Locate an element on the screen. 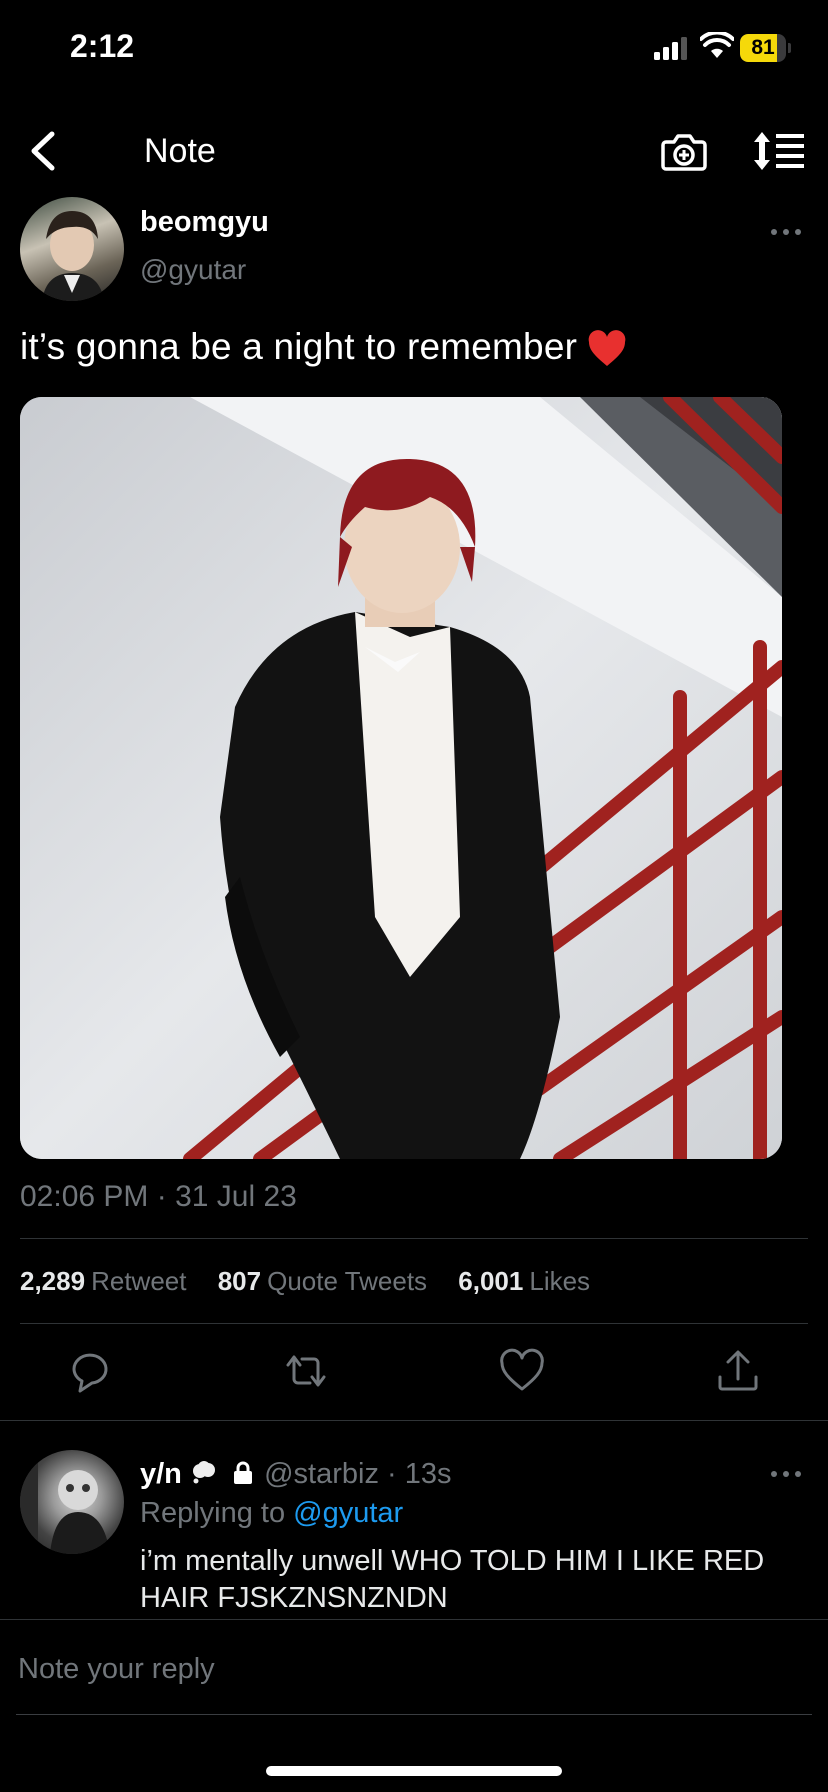 The image size is (828, 1792). reply-header: y/n @starbiz · 13s is located at coordinates (296, 1474).